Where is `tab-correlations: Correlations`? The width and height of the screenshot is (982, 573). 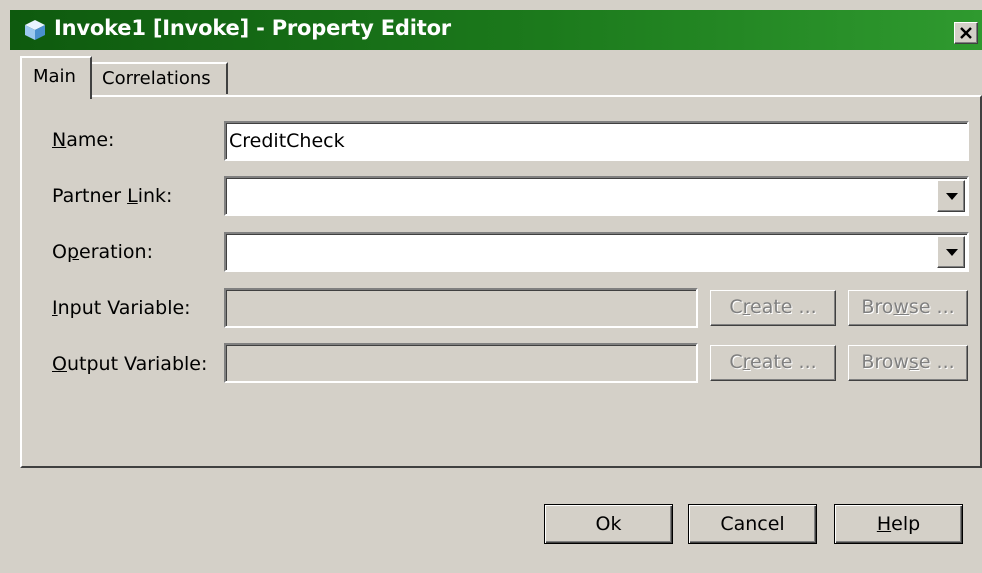 tab-correlations: Correlations is located at coordinates (160, 78).